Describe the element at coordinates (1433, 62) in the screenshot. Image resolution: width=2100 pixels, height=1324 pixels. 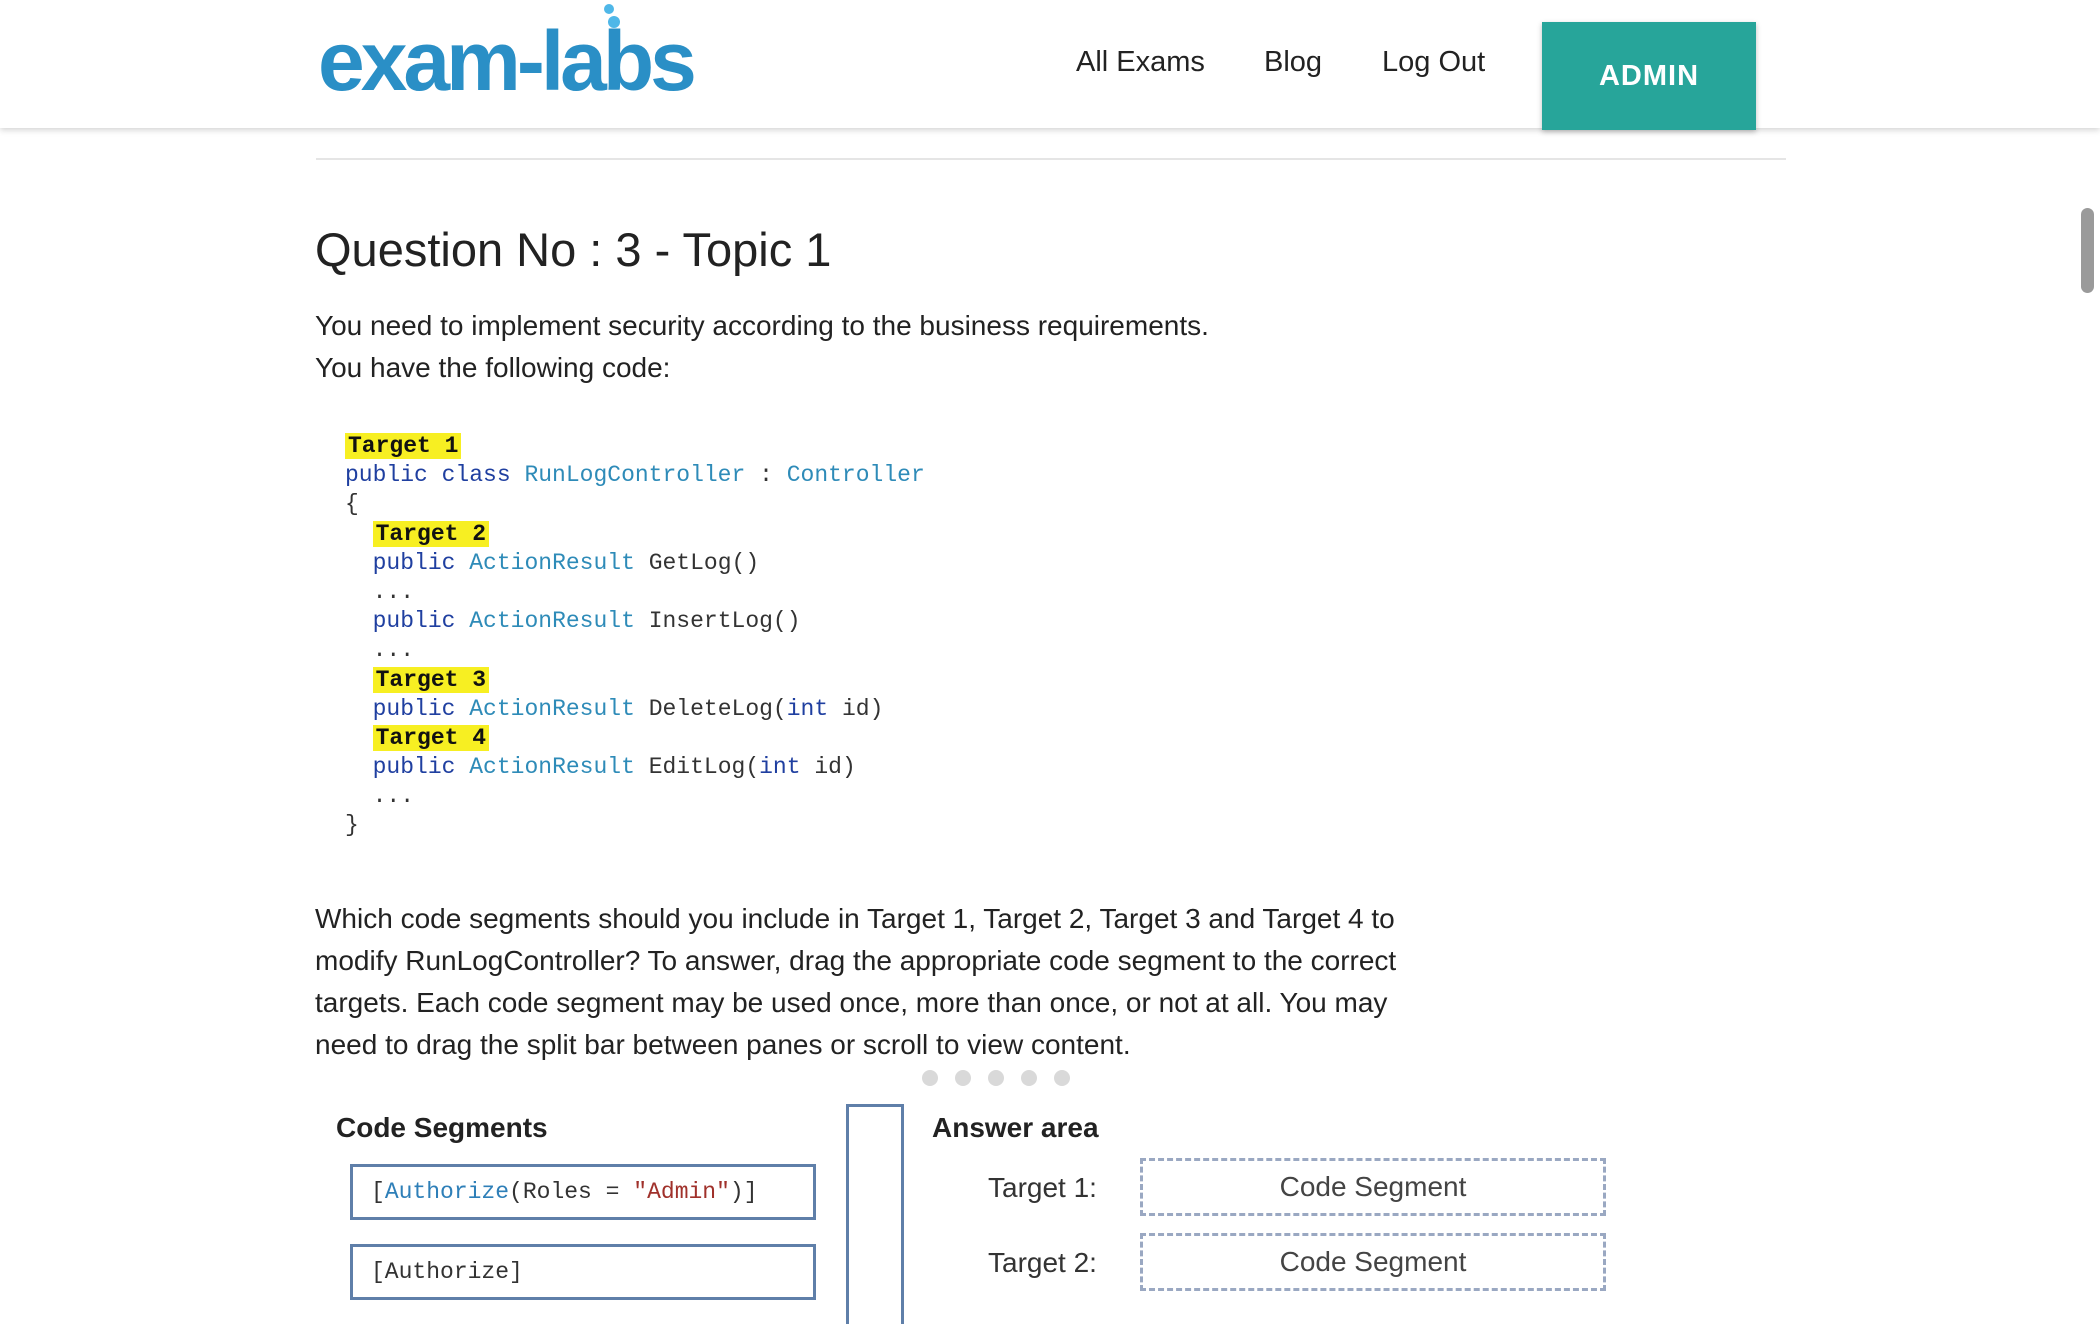
I see `nav-log-out: Log Out` at that location.